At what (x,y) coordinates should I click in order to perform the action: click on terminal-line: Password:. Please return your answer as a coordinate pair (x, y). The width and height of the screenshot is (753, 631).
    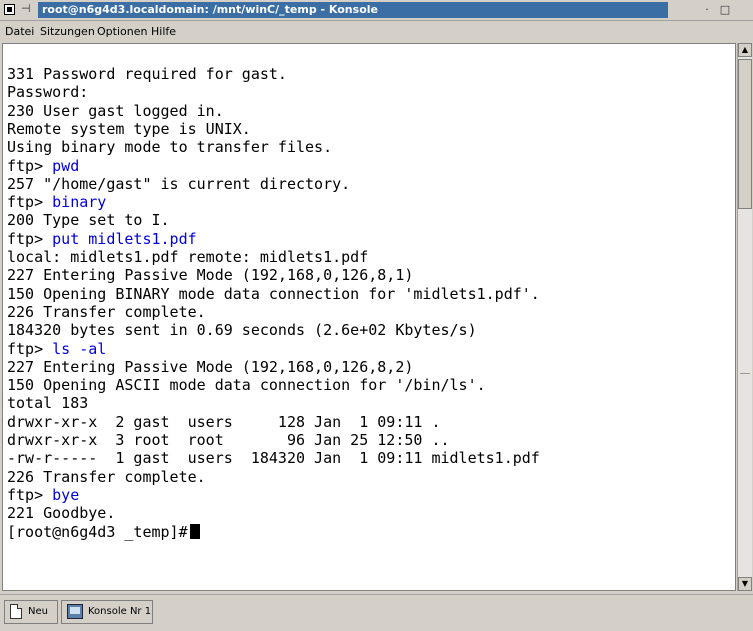
    Looking at the image, I should click on (48, 92).